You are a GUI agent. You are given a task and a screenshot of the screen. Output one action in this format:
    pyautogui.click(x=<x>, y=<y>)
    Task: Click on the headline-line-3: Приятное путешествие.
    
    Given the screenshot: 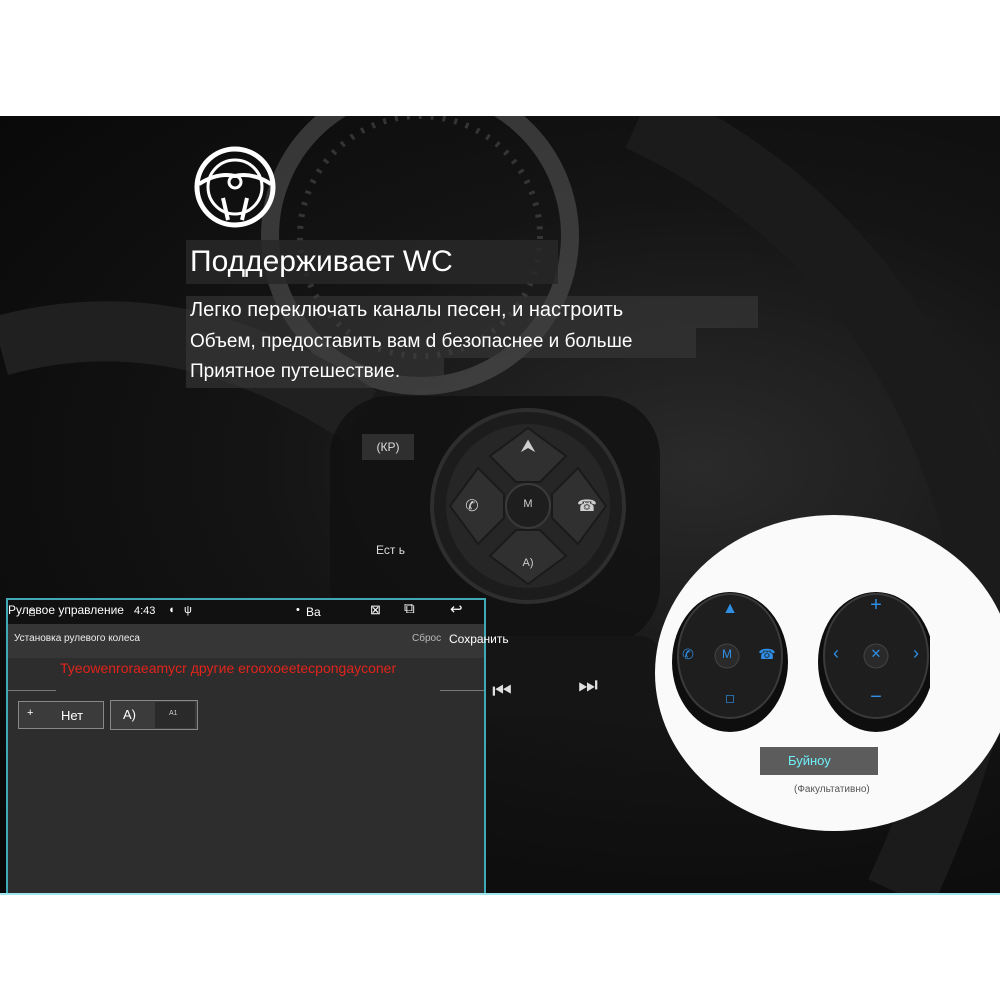 What is the action you would take?
    pyautogui.click(x=295, y=371)
    